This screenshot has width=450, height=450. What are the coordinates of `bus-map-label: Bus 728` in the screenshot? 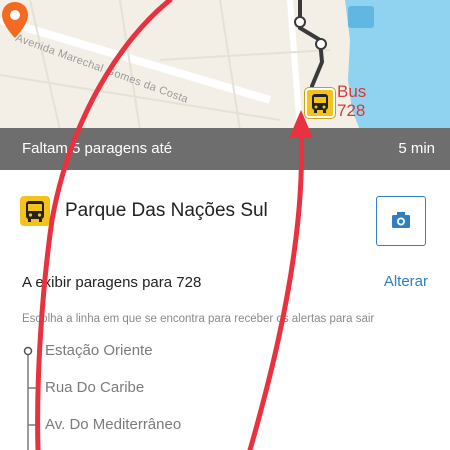 It's located at (351, 101).